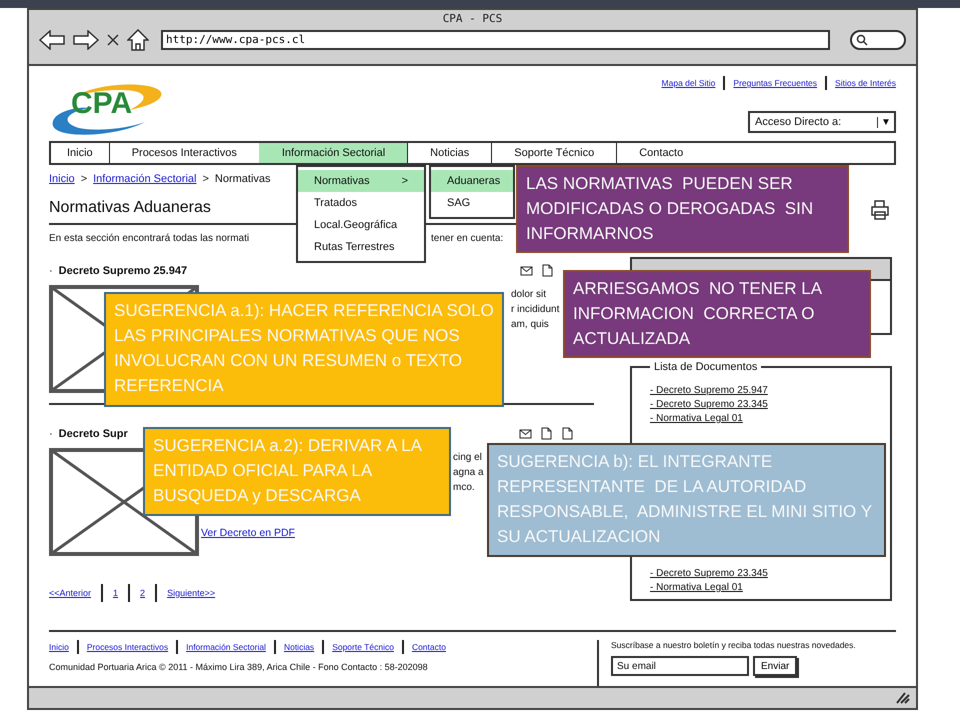 Image resolution: width=960 pixels, height=720 pixels. I want to click on nav-item: Información Sectorial, so click(333, 153).